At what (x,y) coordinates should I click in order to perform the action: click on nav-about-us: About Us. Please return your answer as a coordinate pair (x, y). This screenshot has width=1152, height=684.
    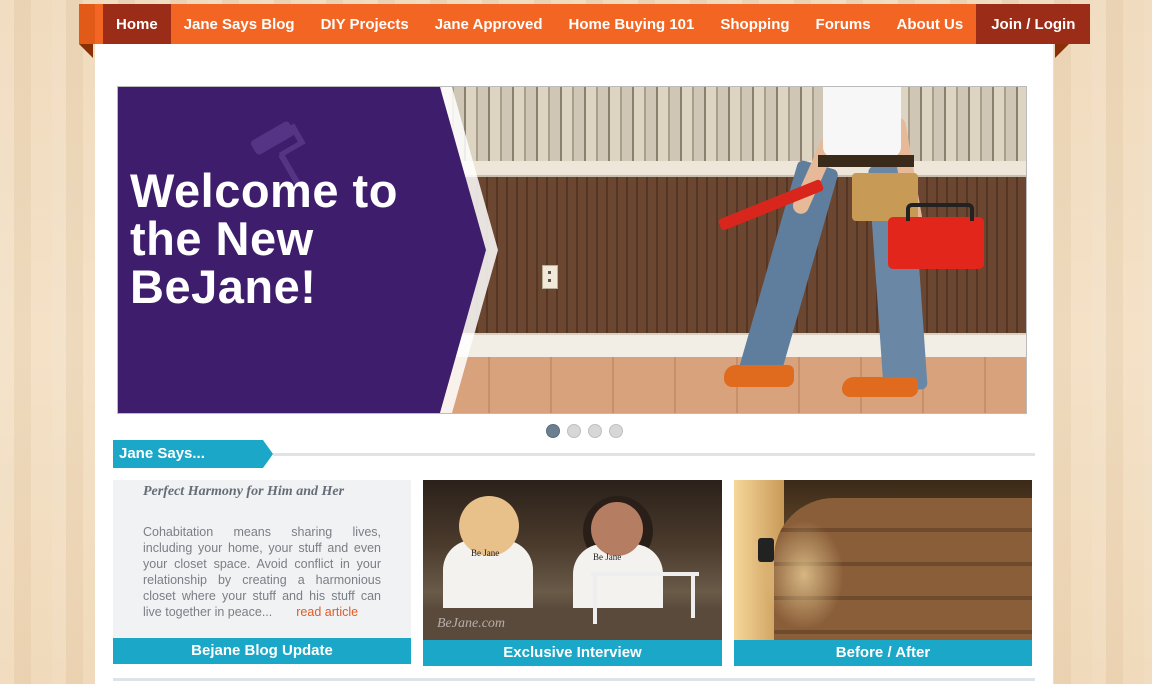
    Looking at the image, I should click on (930, 24).